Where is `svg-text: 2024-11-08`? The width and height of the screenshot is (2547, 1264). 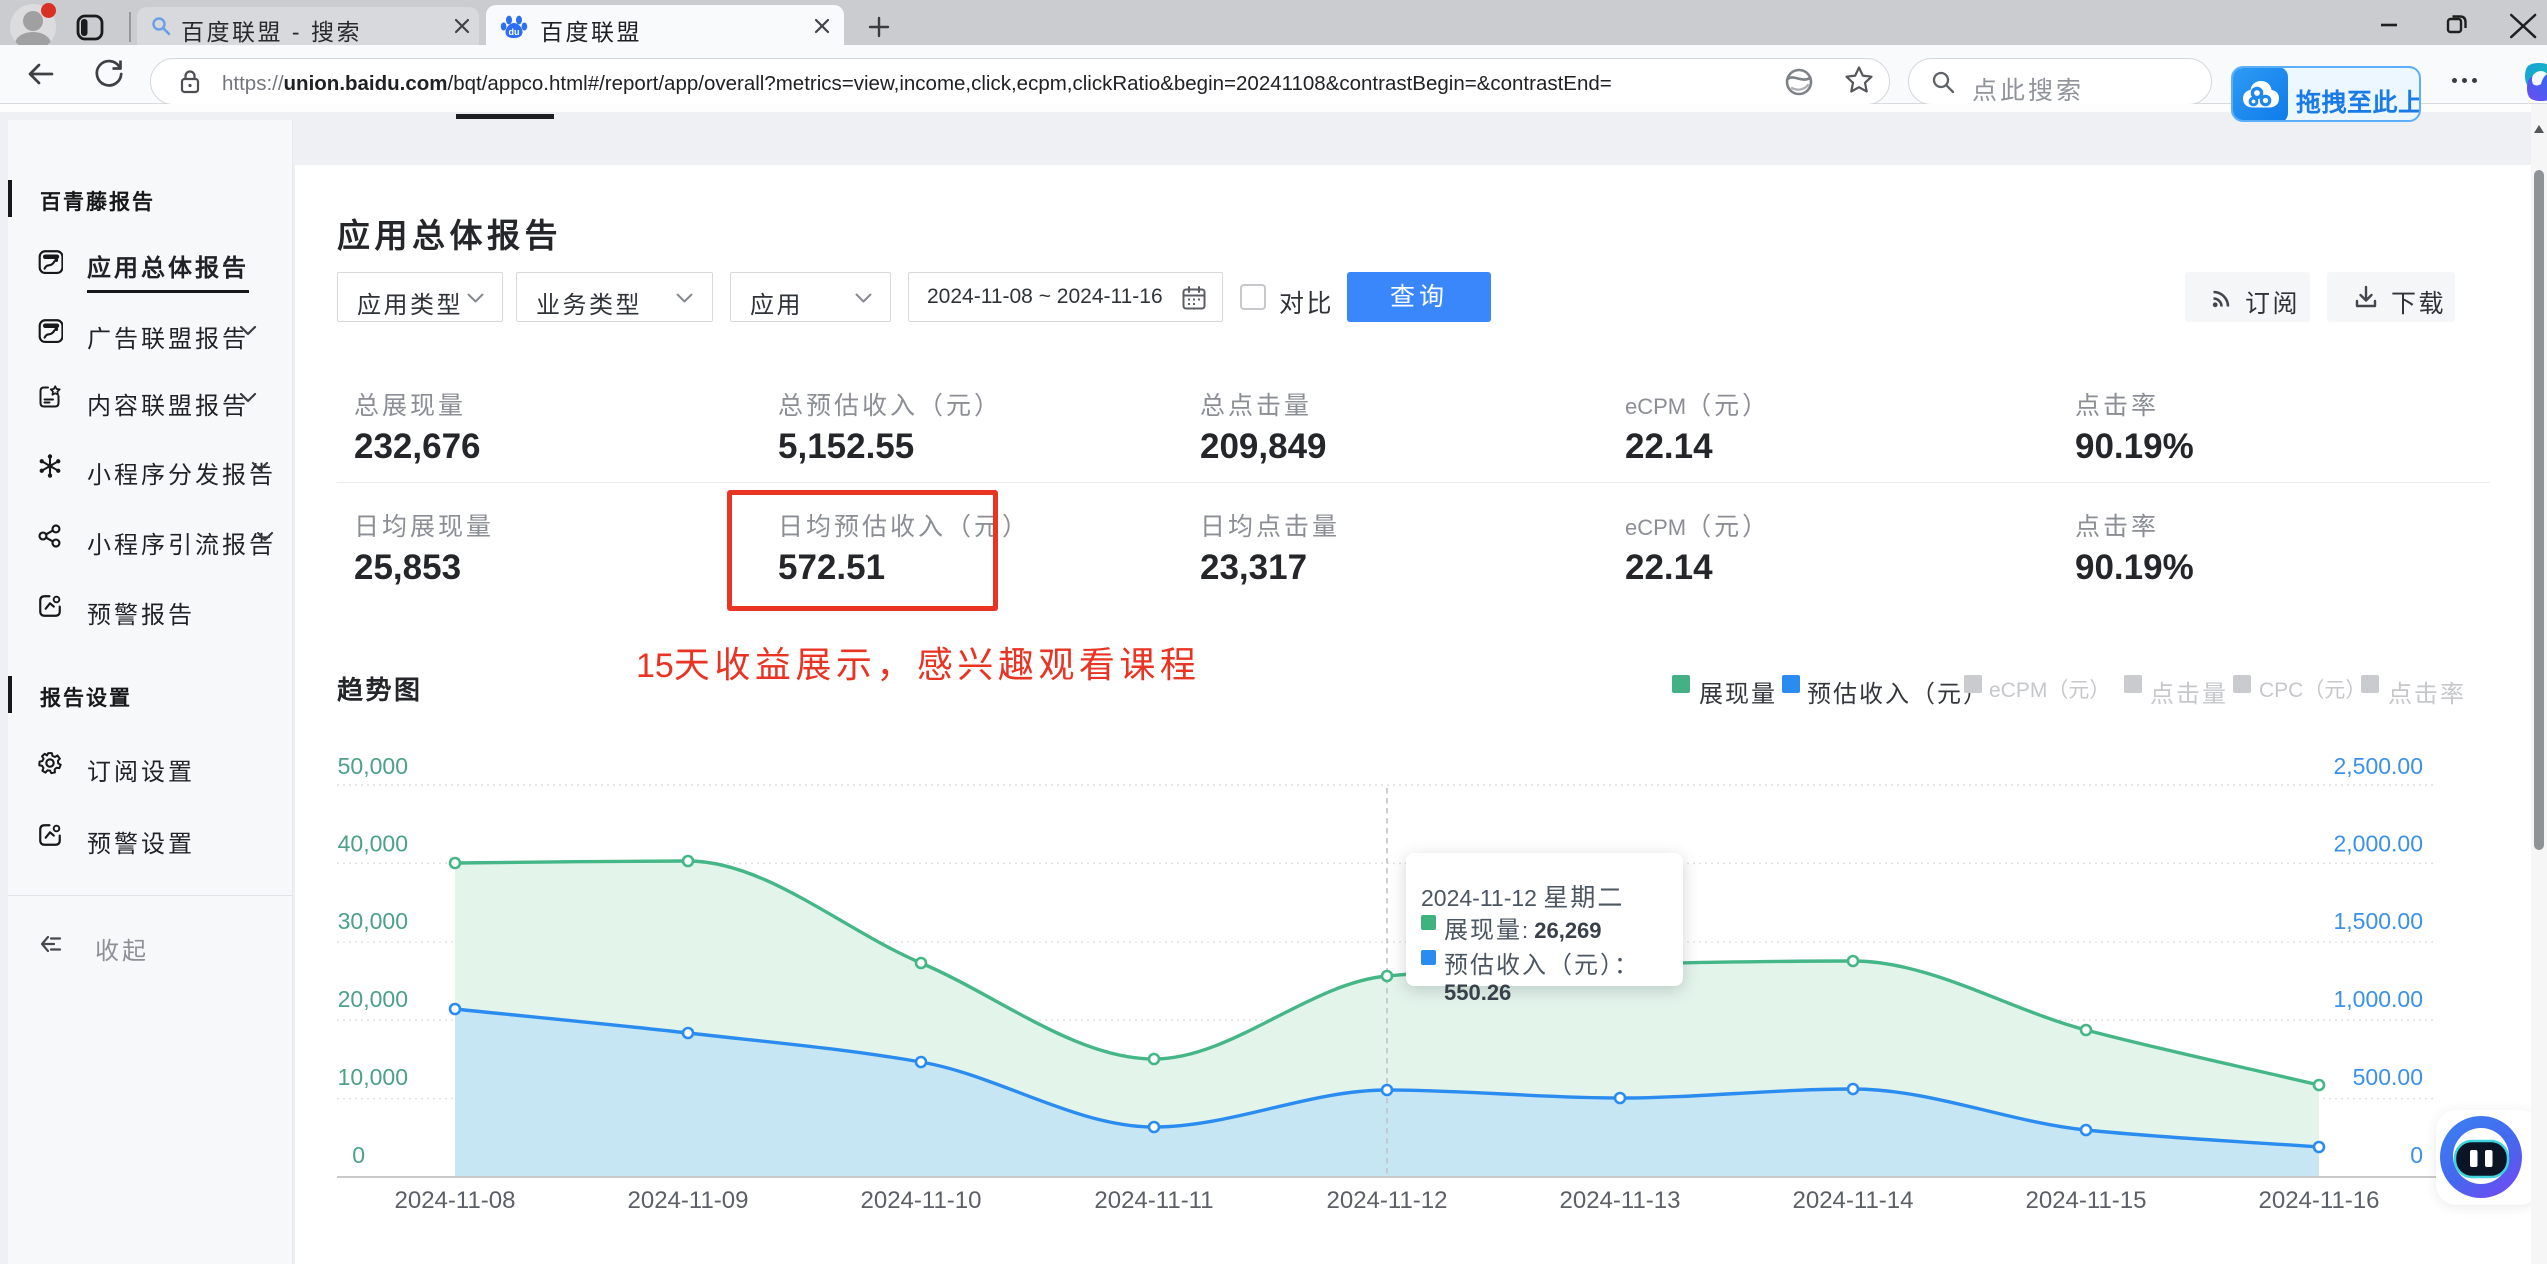
svg-text: 2024-11-08 is located at coordinates (455, 1200).